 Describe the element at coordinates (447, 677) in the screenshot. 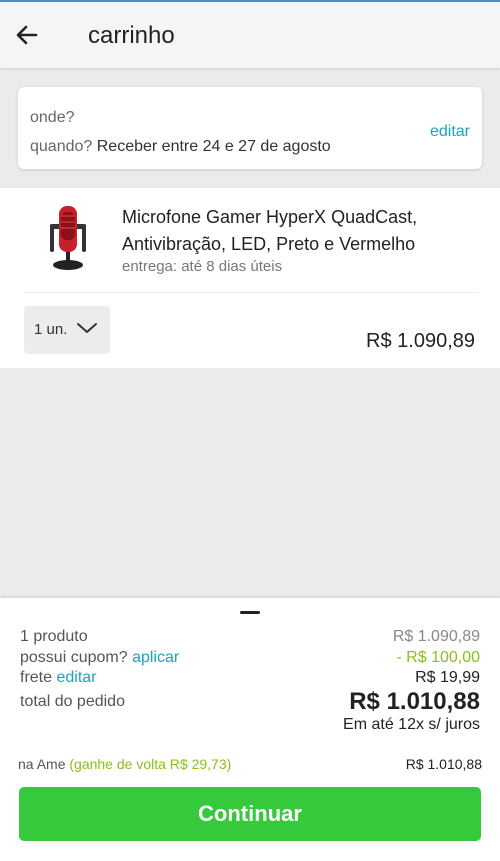

I see `shipping-value: R$ 19,99` at that location.